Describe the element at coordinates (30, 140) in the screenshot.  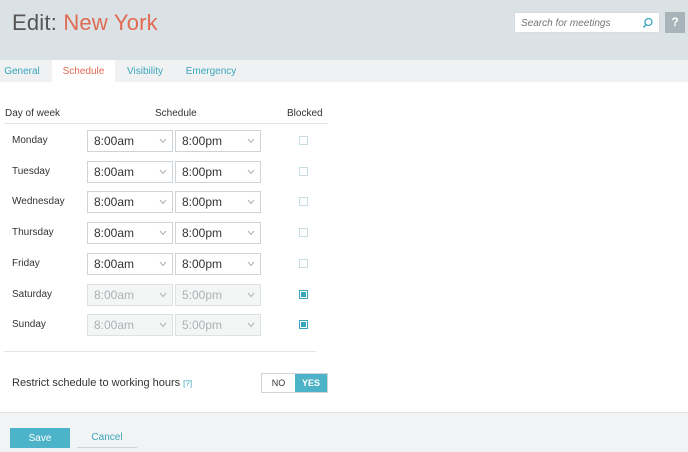
I see `day-label: Monday` at that location.